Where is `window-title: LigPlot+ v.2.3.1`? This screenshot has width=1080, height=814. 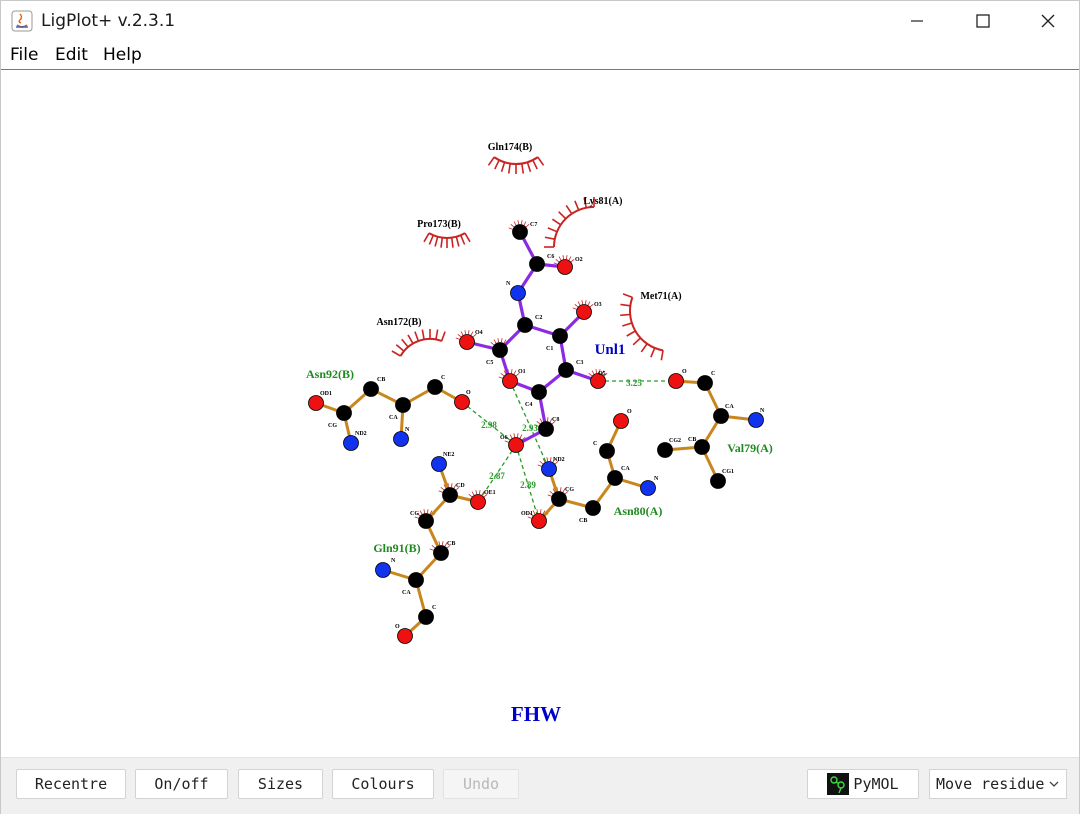
window-title: LigPlot+ v.2.3.1 is located at coordinates (108, 21).